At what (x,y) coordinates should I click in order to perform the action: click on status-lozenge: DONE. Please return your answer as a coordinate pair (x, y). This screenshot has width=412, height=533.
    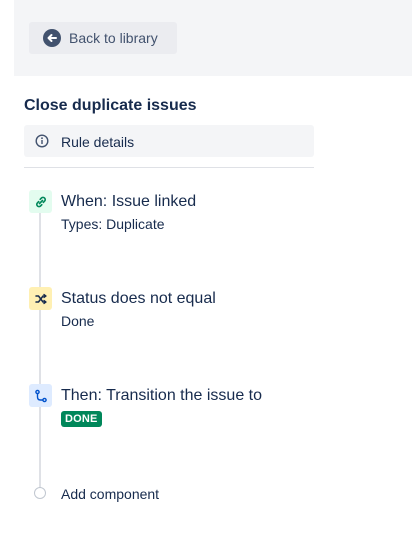
    Looking at the image, I should click on (81, 419).